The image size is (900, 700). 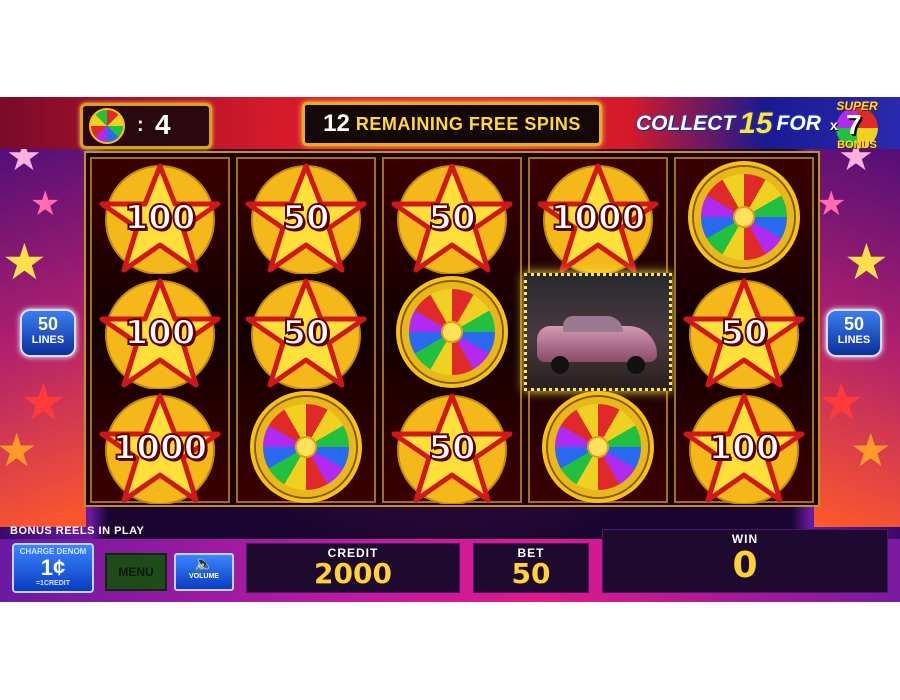 I want to click on reel-2: 50 50, so click(x=306, y=330).